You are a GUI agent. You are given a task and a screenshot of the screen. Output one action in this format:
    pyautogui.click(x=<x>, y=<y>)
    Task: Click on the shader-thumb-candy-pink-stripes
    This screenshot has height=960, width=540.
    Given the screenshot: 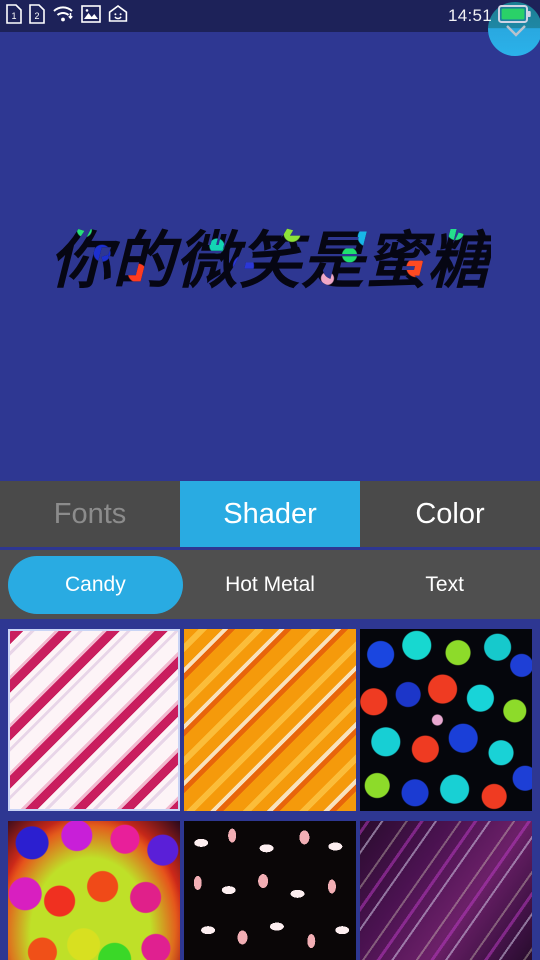 What is the action you would take?
    pyautogui.click(x=94, y=720)
    